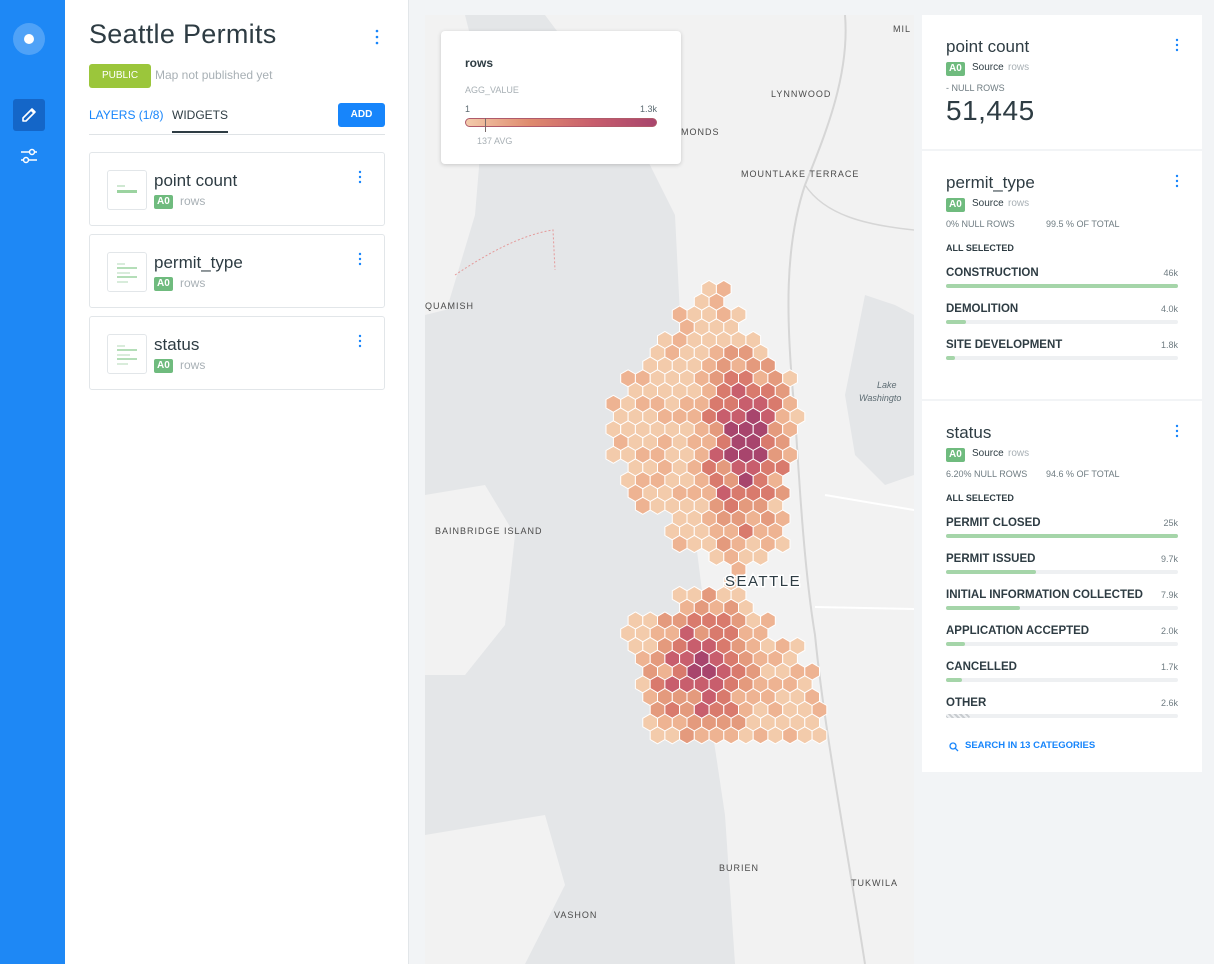 The image size is (1214, 964). I want to click on place-label-tukwila: TUKWILA, so click(874, 883).